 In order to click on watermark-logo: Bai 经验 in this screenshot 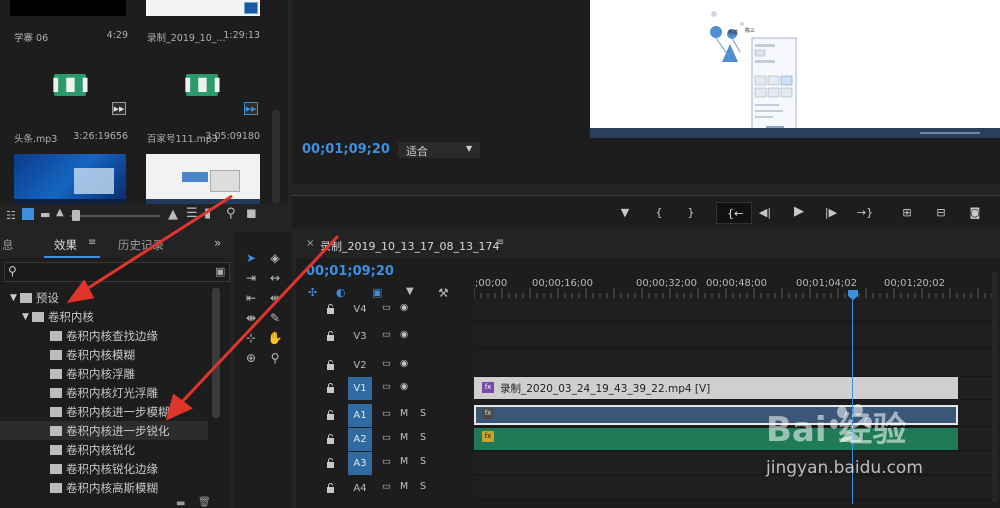, I will do `click(836, 430)`.